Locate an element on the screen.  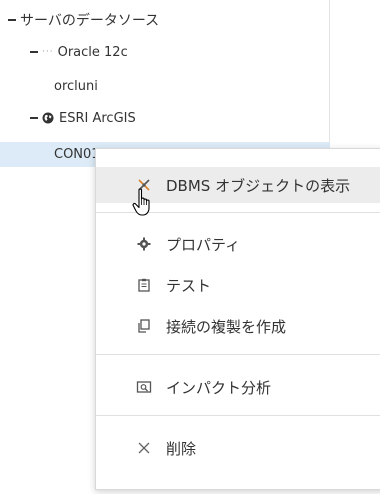
menu-item-delete: 削除 is located at coordinates (238, 448).